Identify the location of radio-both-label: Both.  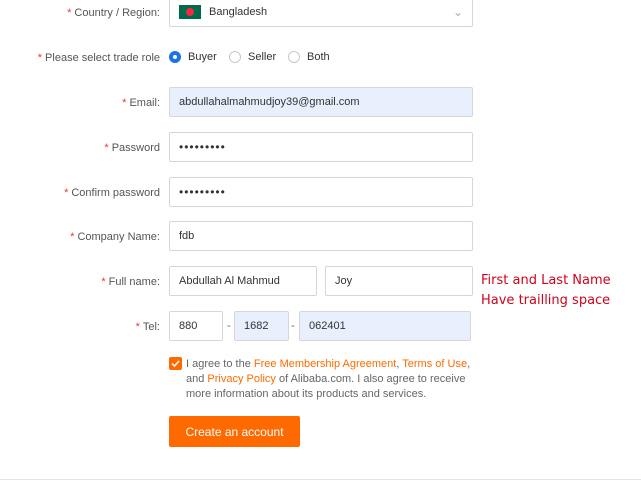
(318, 57).